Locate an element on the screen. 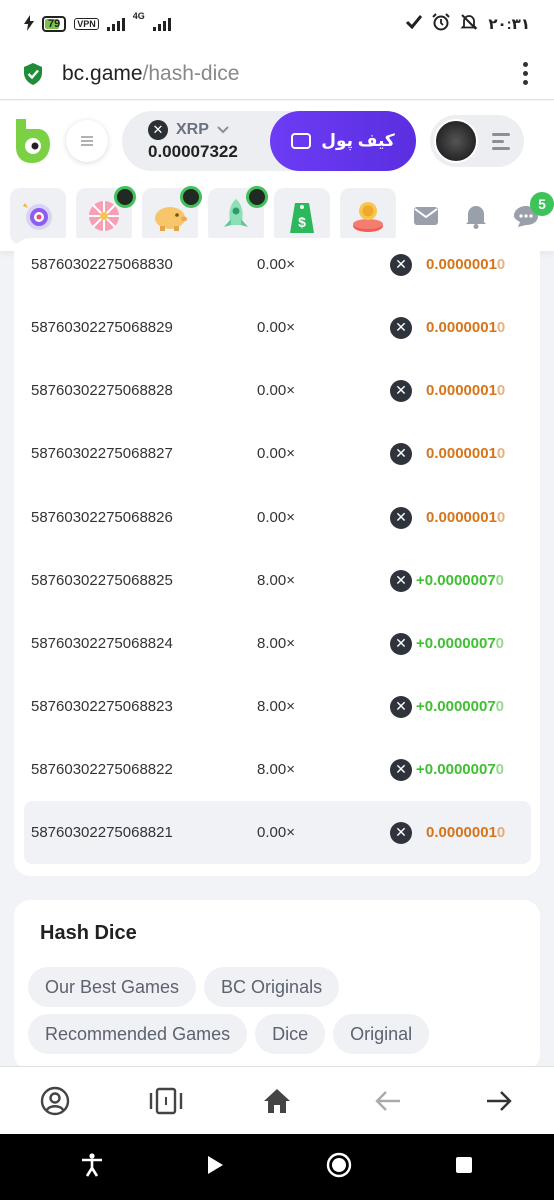 The height and width of the screenshot is (1200, 554). bet-id: 58760302275068827 is located at coordinates (102, 453).